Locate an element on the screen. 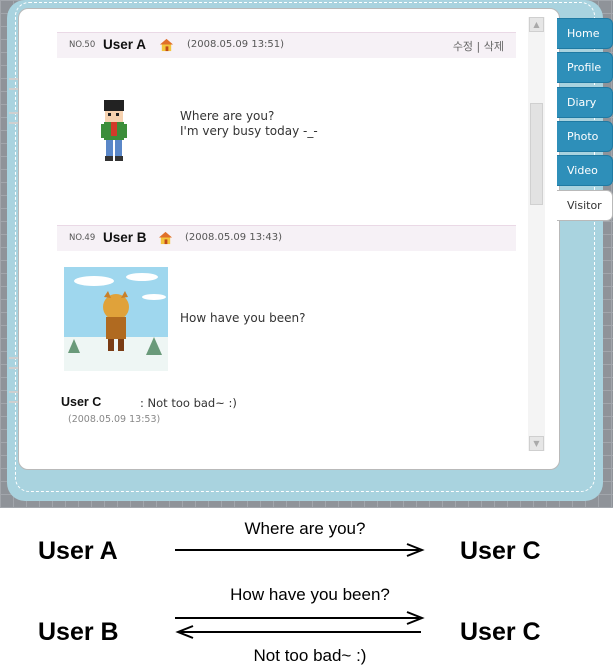 This screenshot has height=667, width=613. tab-home: Home is located at coordinates (585, 33).